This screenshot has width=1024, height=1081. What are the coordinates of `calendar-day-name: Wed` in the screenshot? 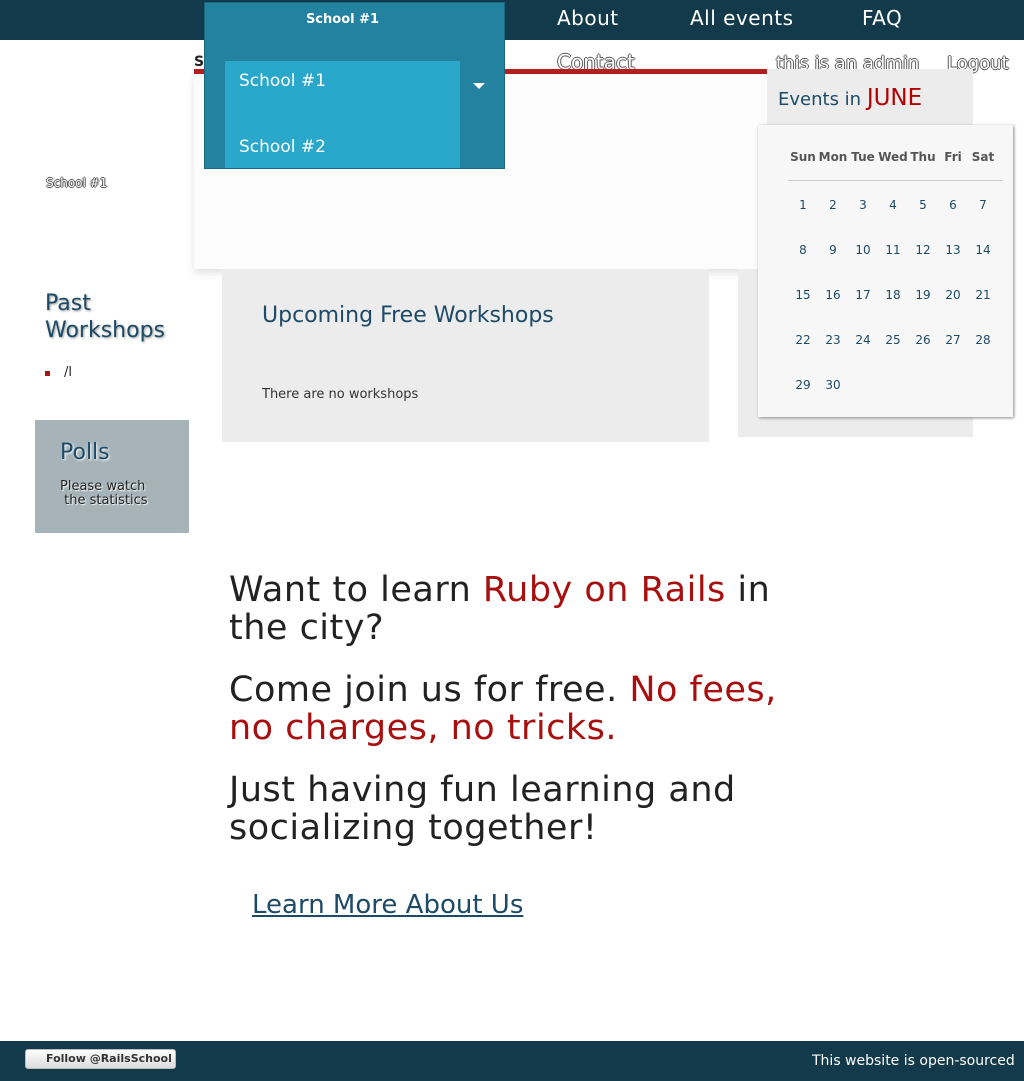 It's located at (893, 157).